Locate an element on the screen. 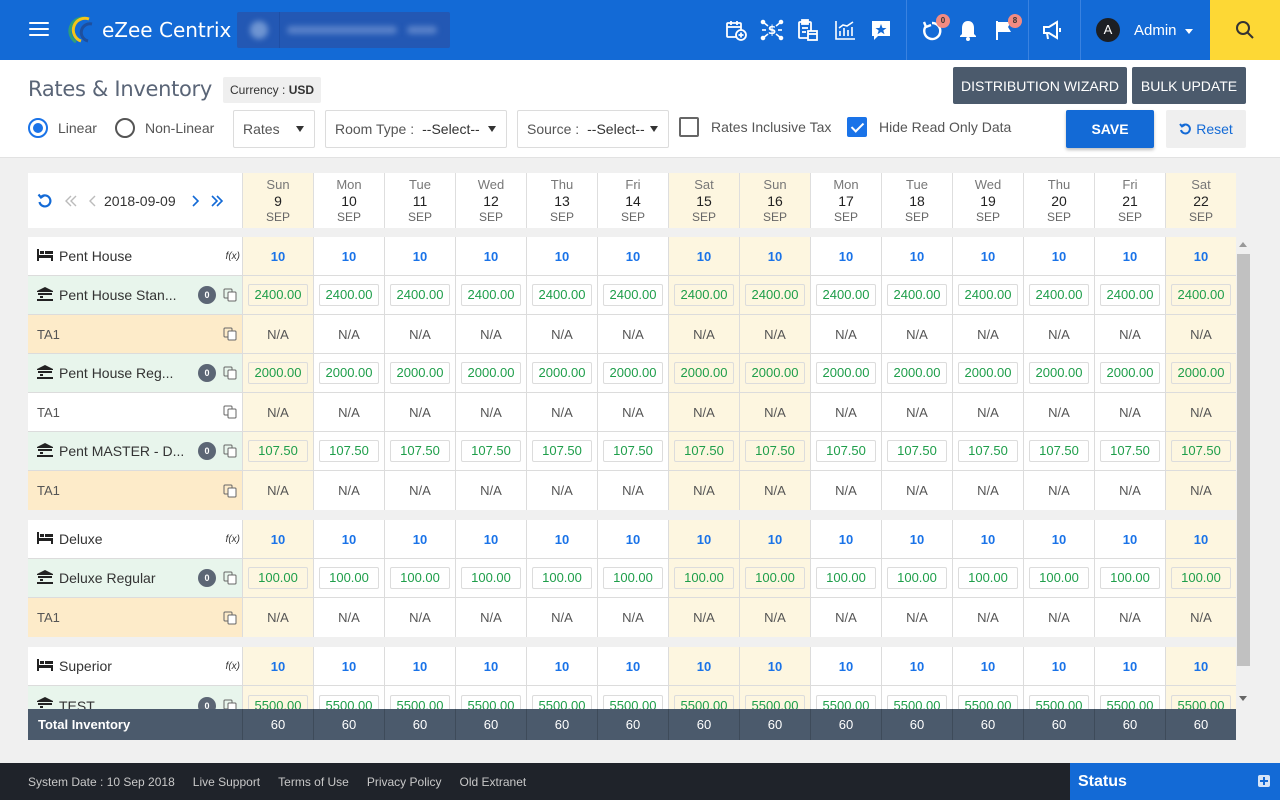  mode-radio-non-linear: Non-Linear is located at coordinates (164, 128).